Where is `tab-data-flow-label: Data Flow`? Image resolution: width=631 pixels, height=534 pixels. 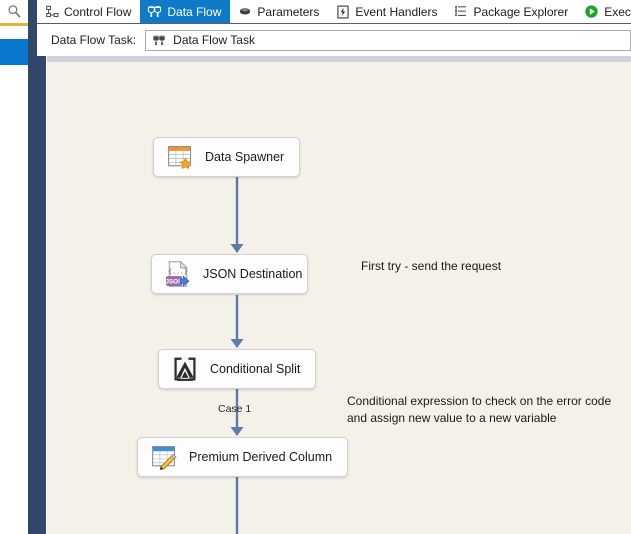 tab-data-flow-label: Data Flow is located at coordinates (194, 11).